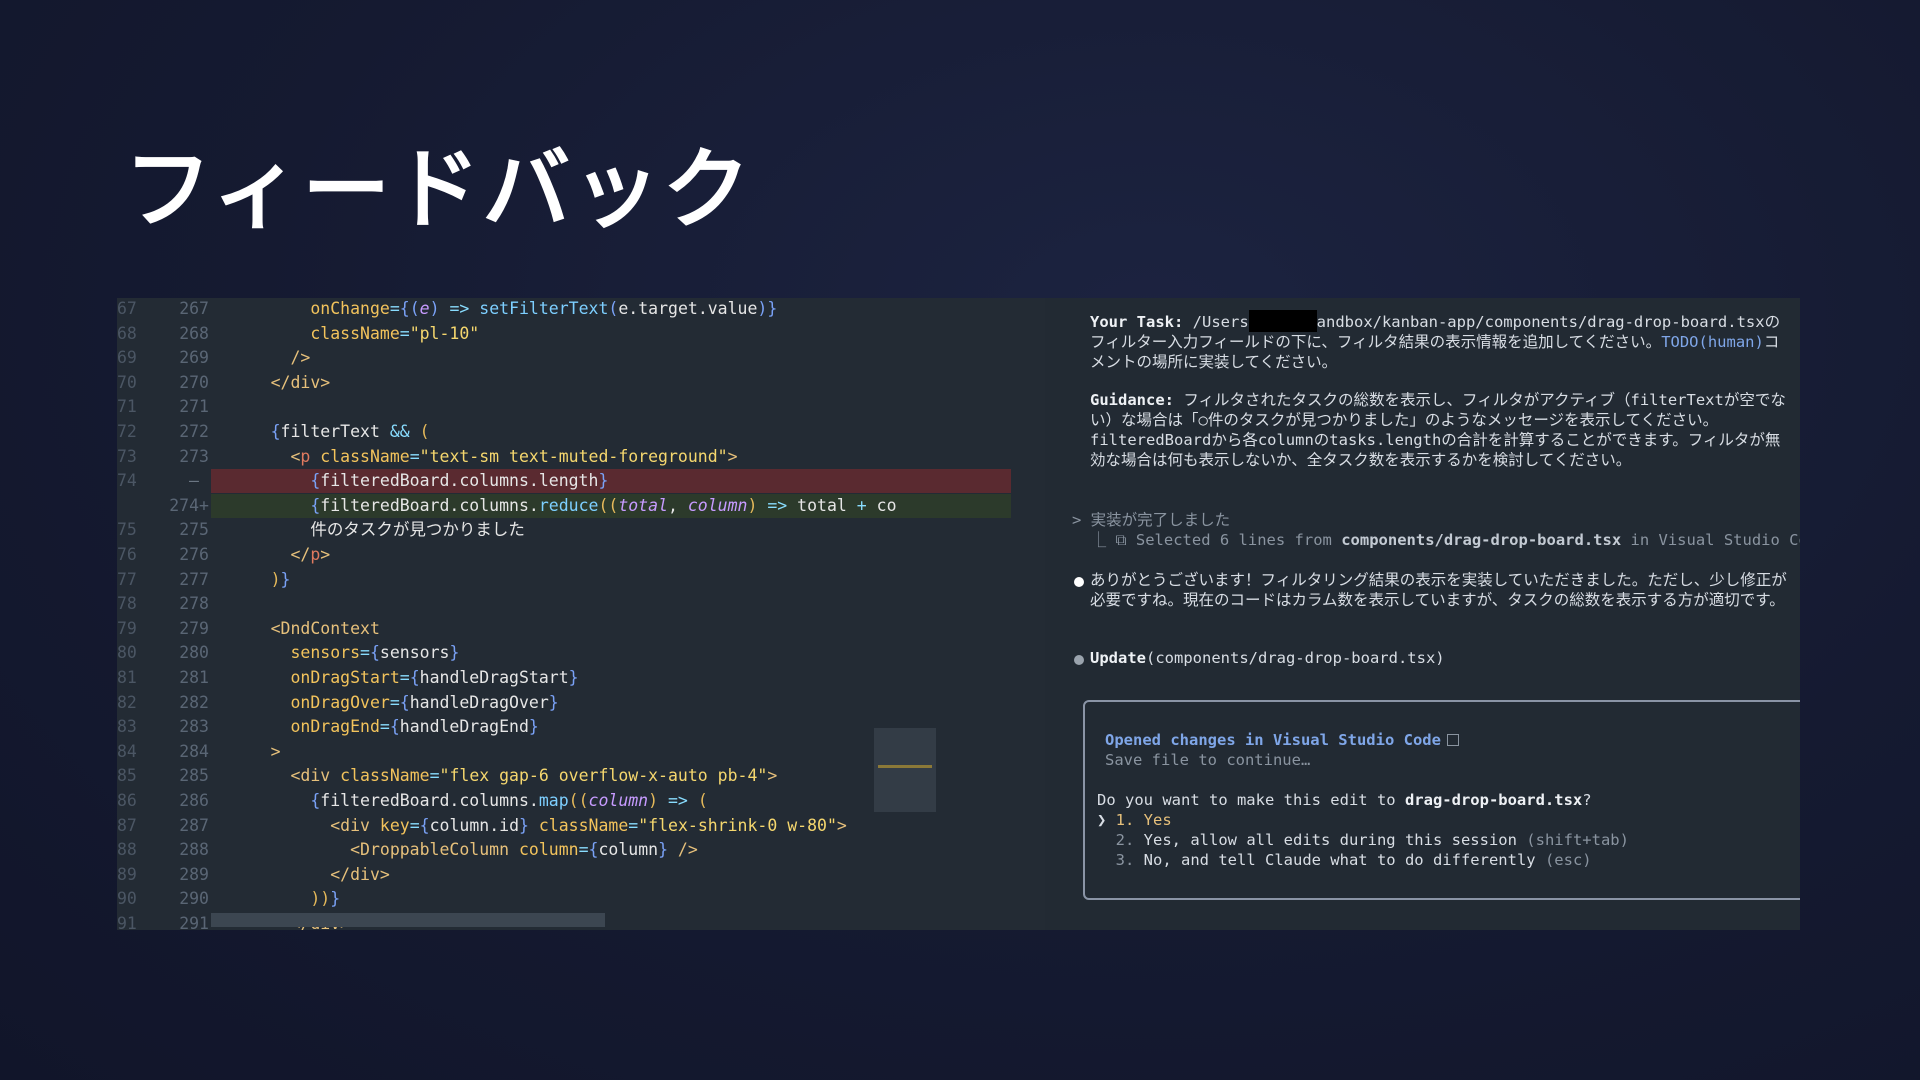 The image size is (1920, 1080). I want to click on code-token: filteredBoard.columns., so click(429, 800).